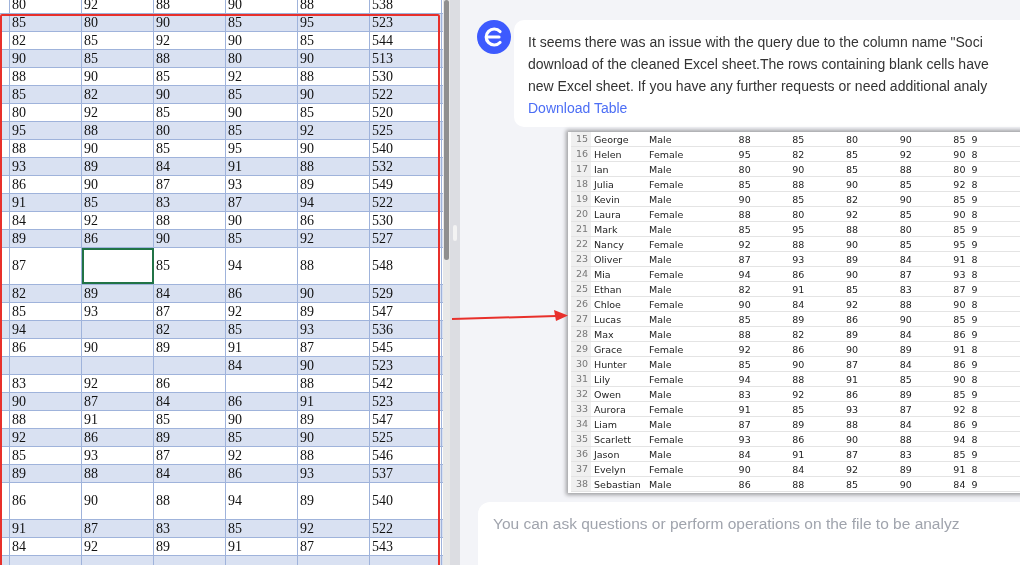 Image resolution: width=1020 pixels, height=565 pixels. What do you see at coordinates (749, 533) in the screenshot?
I see `chat-input: You can ask questions or perform operations on the file to be analyz` at bounding box center [749, 533].